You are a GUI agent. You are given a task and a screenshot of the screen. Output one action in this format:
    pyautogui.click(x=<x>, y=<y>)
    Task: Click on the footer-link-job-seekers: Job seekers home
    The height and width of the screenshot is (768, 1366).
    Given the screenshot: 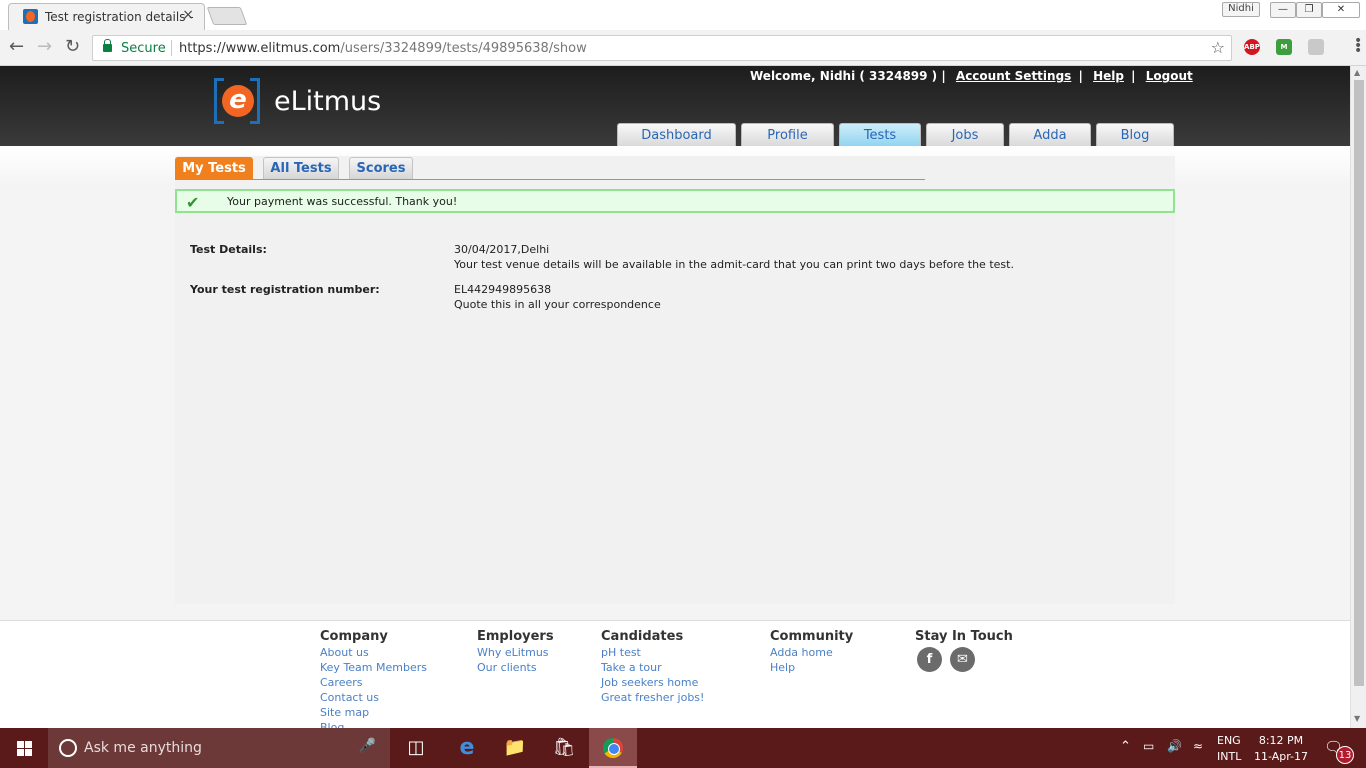 What is the action you would take?
    pyautogui.click(x=652, y=682)
    